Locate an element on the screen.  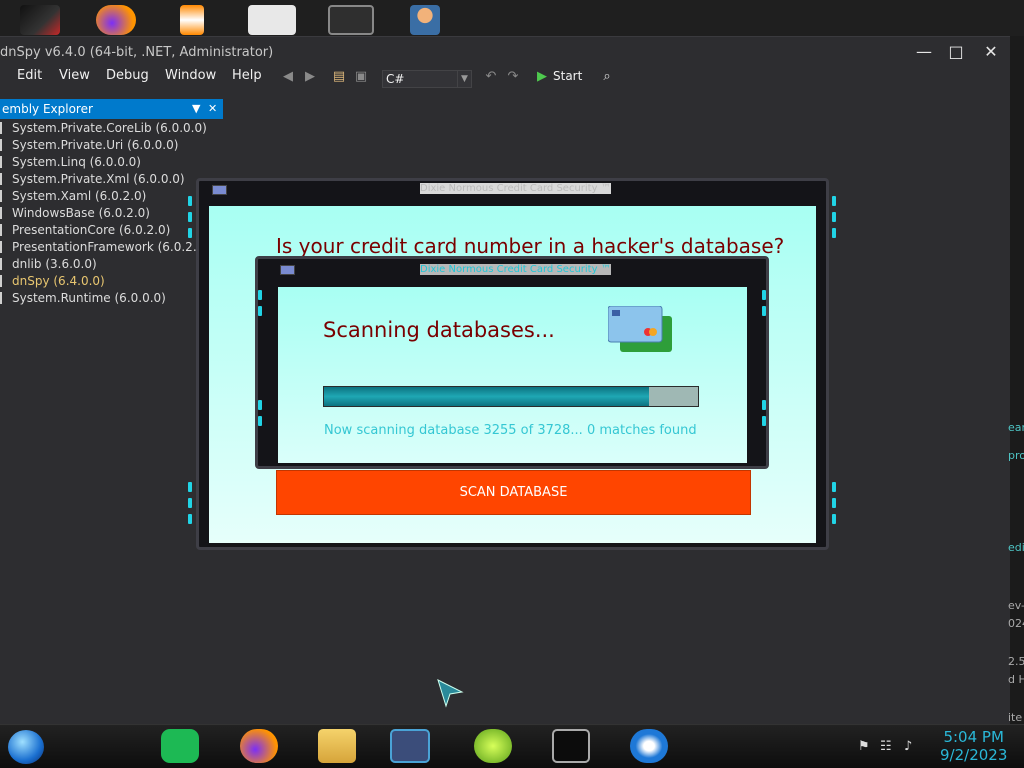
editor-icon is located at coordinates (351, 20).